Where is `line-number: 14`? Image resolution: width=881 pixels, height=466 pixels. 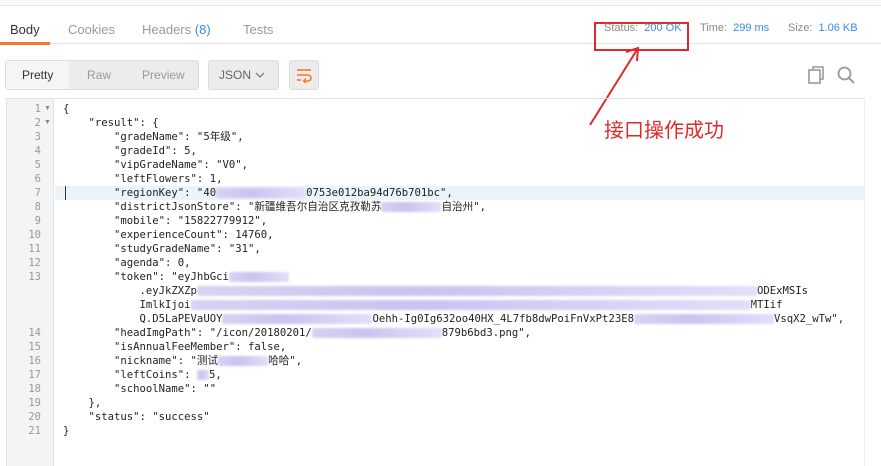
line-number: 14 is located at coordinates (34, 333).